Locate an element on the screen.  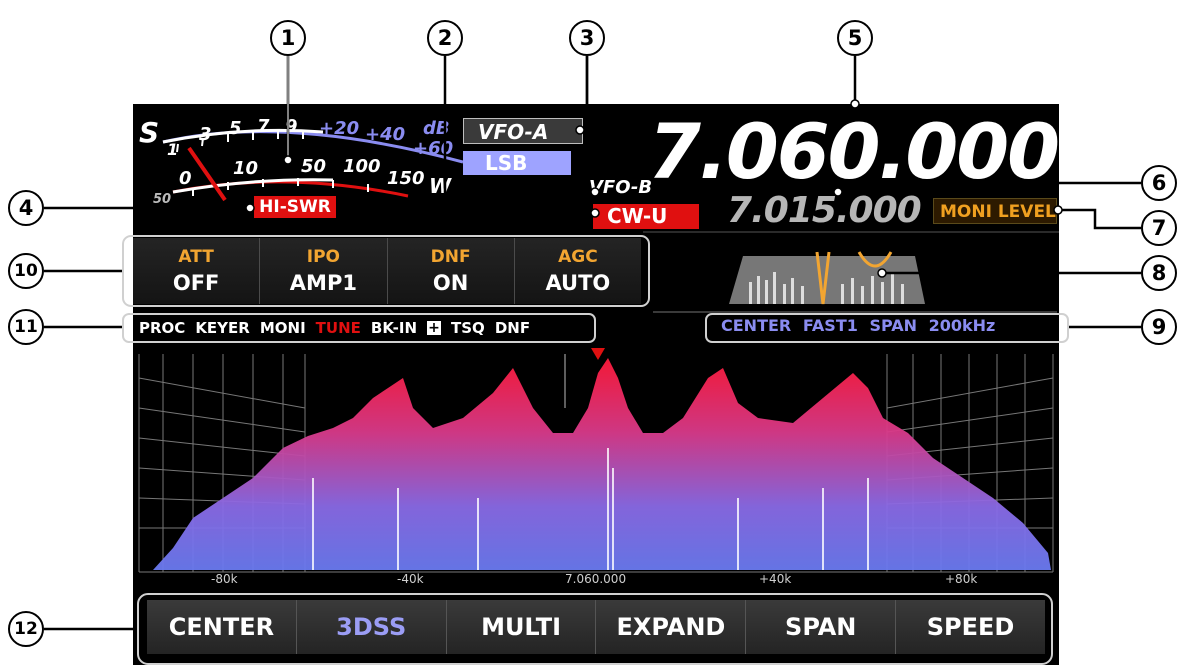
func-dnf-value: ON is located at coordinates (450, 283).